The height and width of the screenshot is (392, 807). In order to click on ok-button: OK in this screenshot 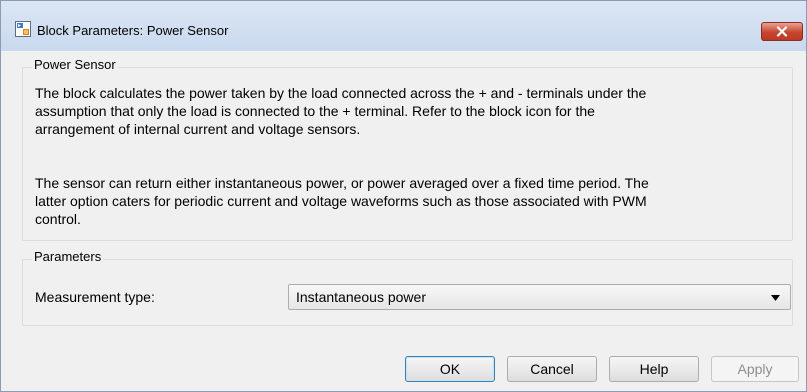, I will do `click(450, 369)`.